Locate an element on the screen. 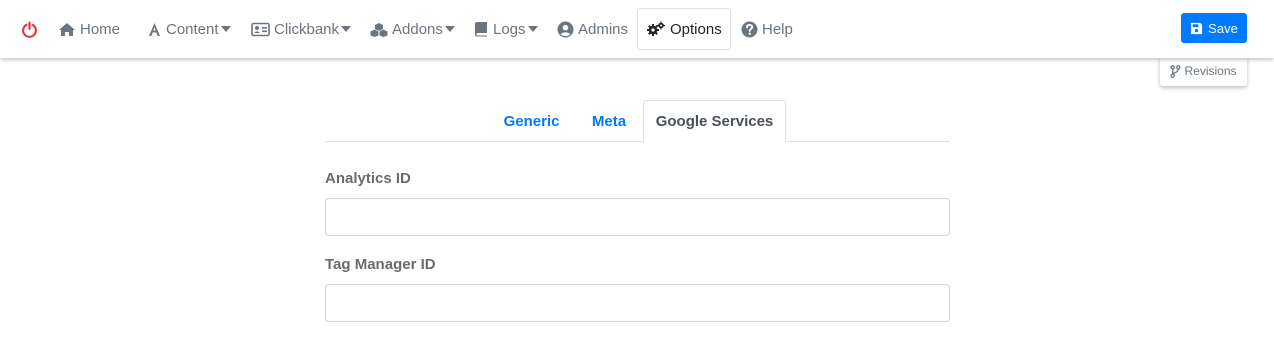 The height and width of the screenshot is (364, 1274). save-button: Save is located at coordinates (1214, 28).